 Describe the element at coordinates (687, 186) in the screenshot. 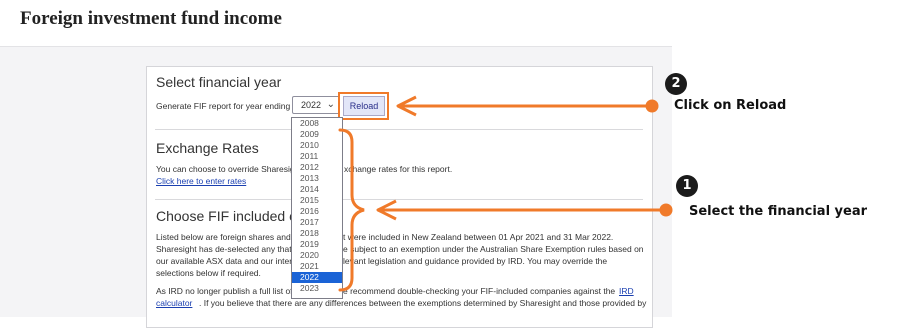

I see `step-1-badge: 1` at that location.